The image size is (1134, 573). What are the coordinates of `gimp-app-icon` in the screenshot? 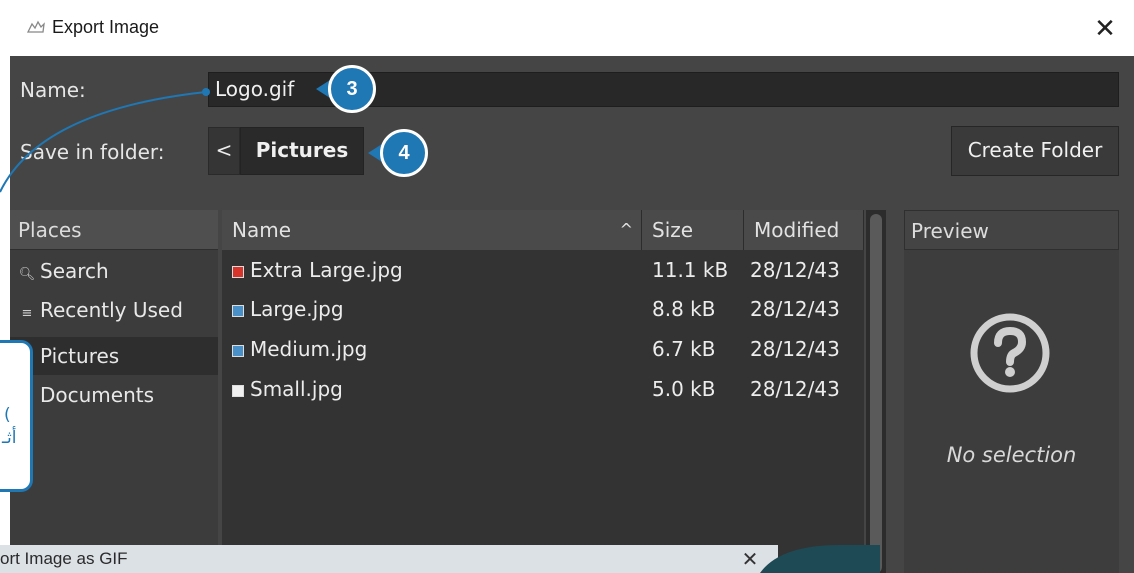 It's located at (35, 26).